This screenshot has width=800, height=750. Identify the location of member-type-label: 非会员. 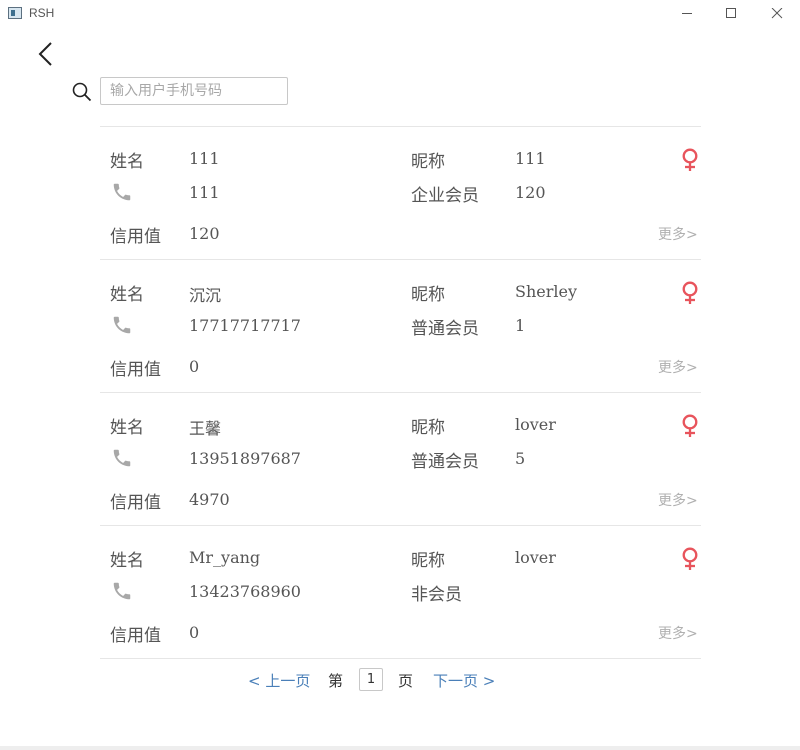
(436, 595).